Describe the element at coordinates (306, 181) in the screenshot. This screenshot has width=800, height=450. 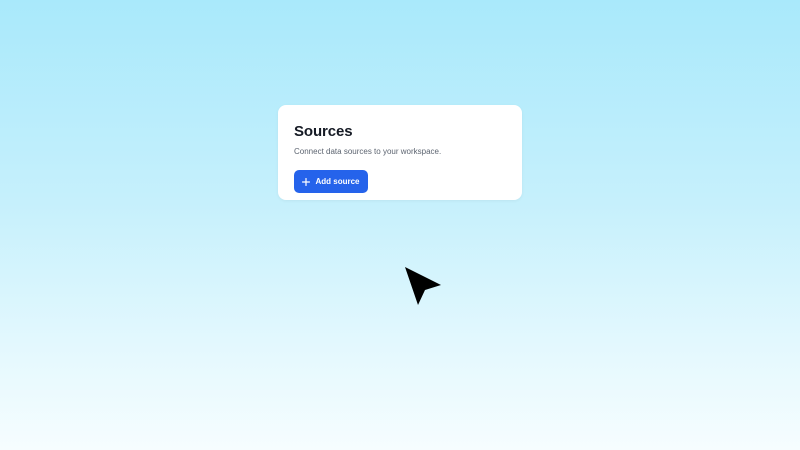
I see `plus-icon` at that location.